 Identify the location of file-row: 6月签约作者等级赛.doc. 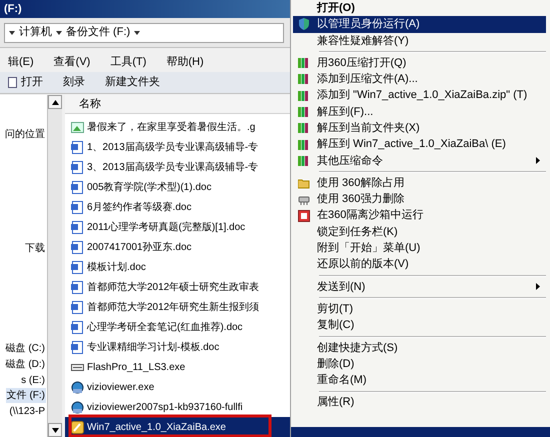
(177, 207).